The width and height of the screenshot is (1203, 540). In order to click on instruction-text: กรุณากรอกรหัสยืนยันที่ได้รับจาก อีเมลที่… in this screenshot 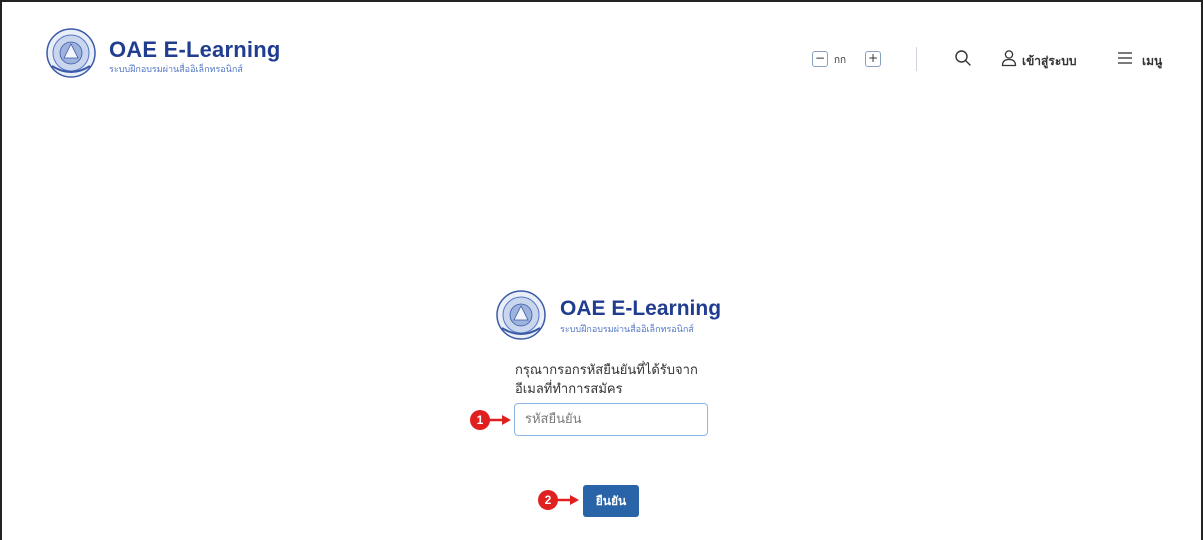, I will do `click(625, 380)`.